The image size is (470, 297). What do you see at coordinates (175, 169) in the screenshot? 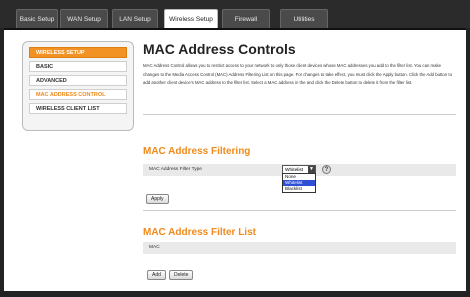
I see `filter-type-label: MAC Address Filter Type` at bounding box center [175, 169].